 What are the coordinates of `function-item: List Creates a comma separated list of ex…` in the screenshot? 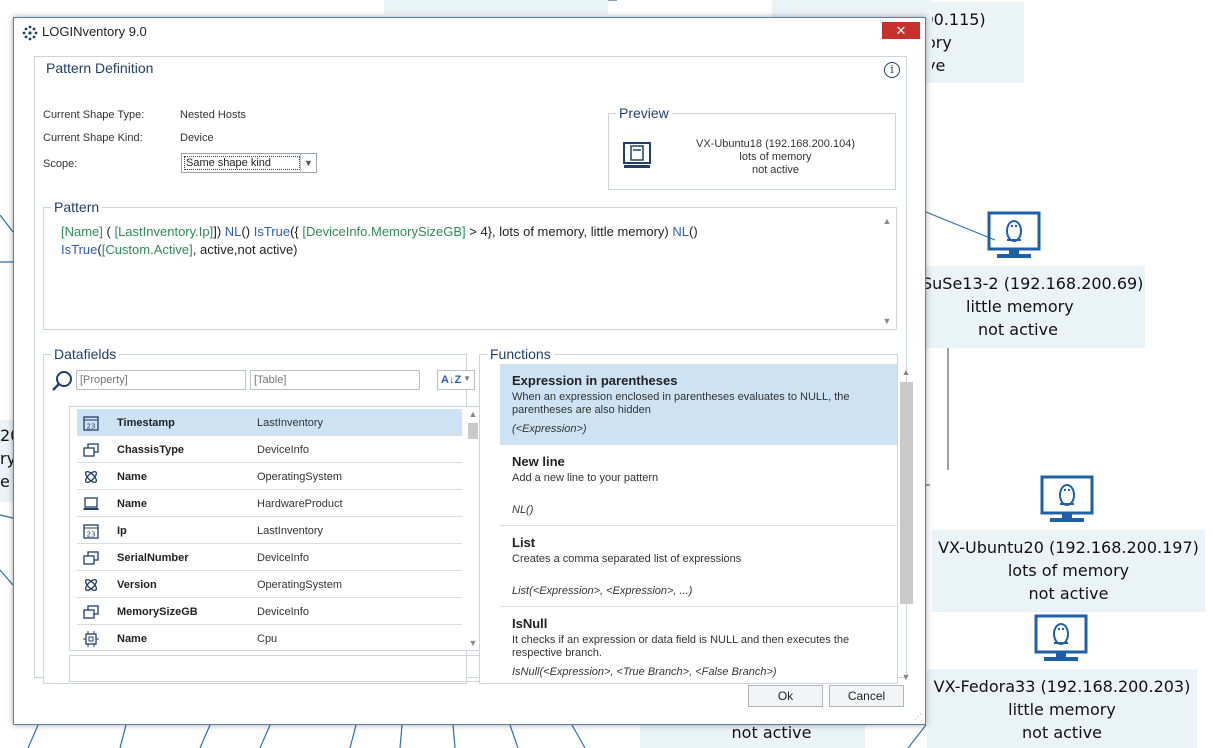 It's located at (698, 566).